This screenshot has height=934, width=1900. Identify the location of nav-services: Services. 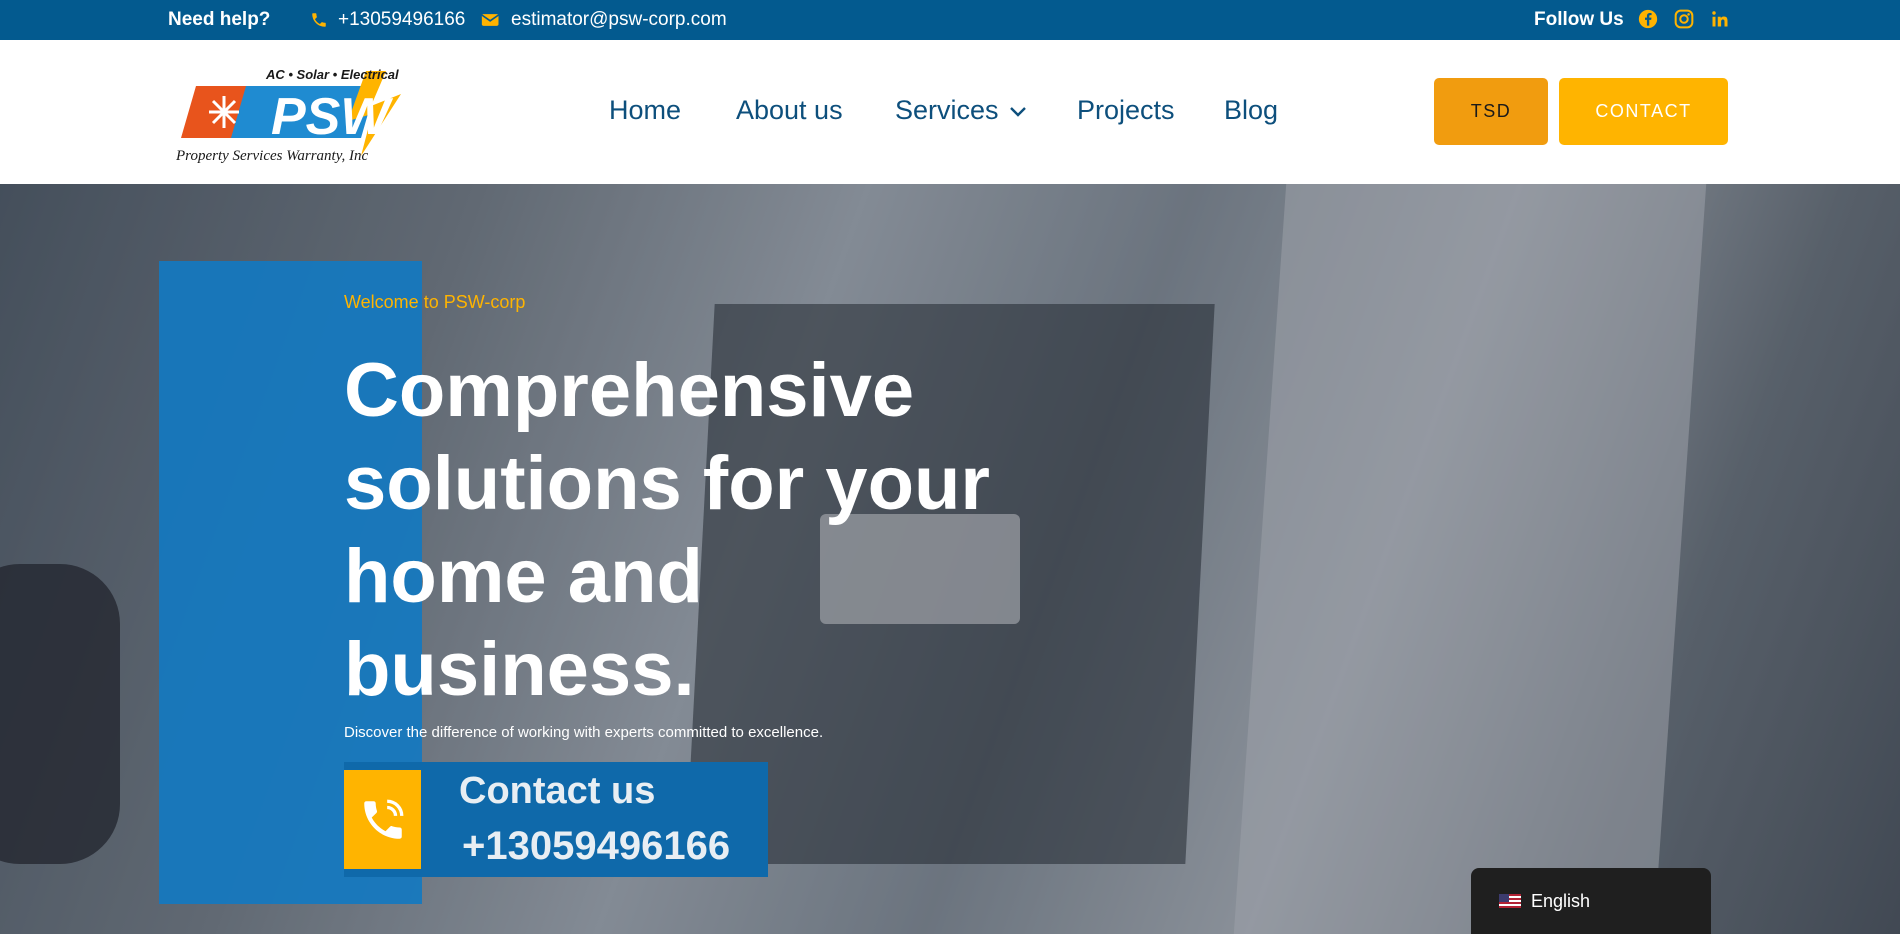
(961, 110).